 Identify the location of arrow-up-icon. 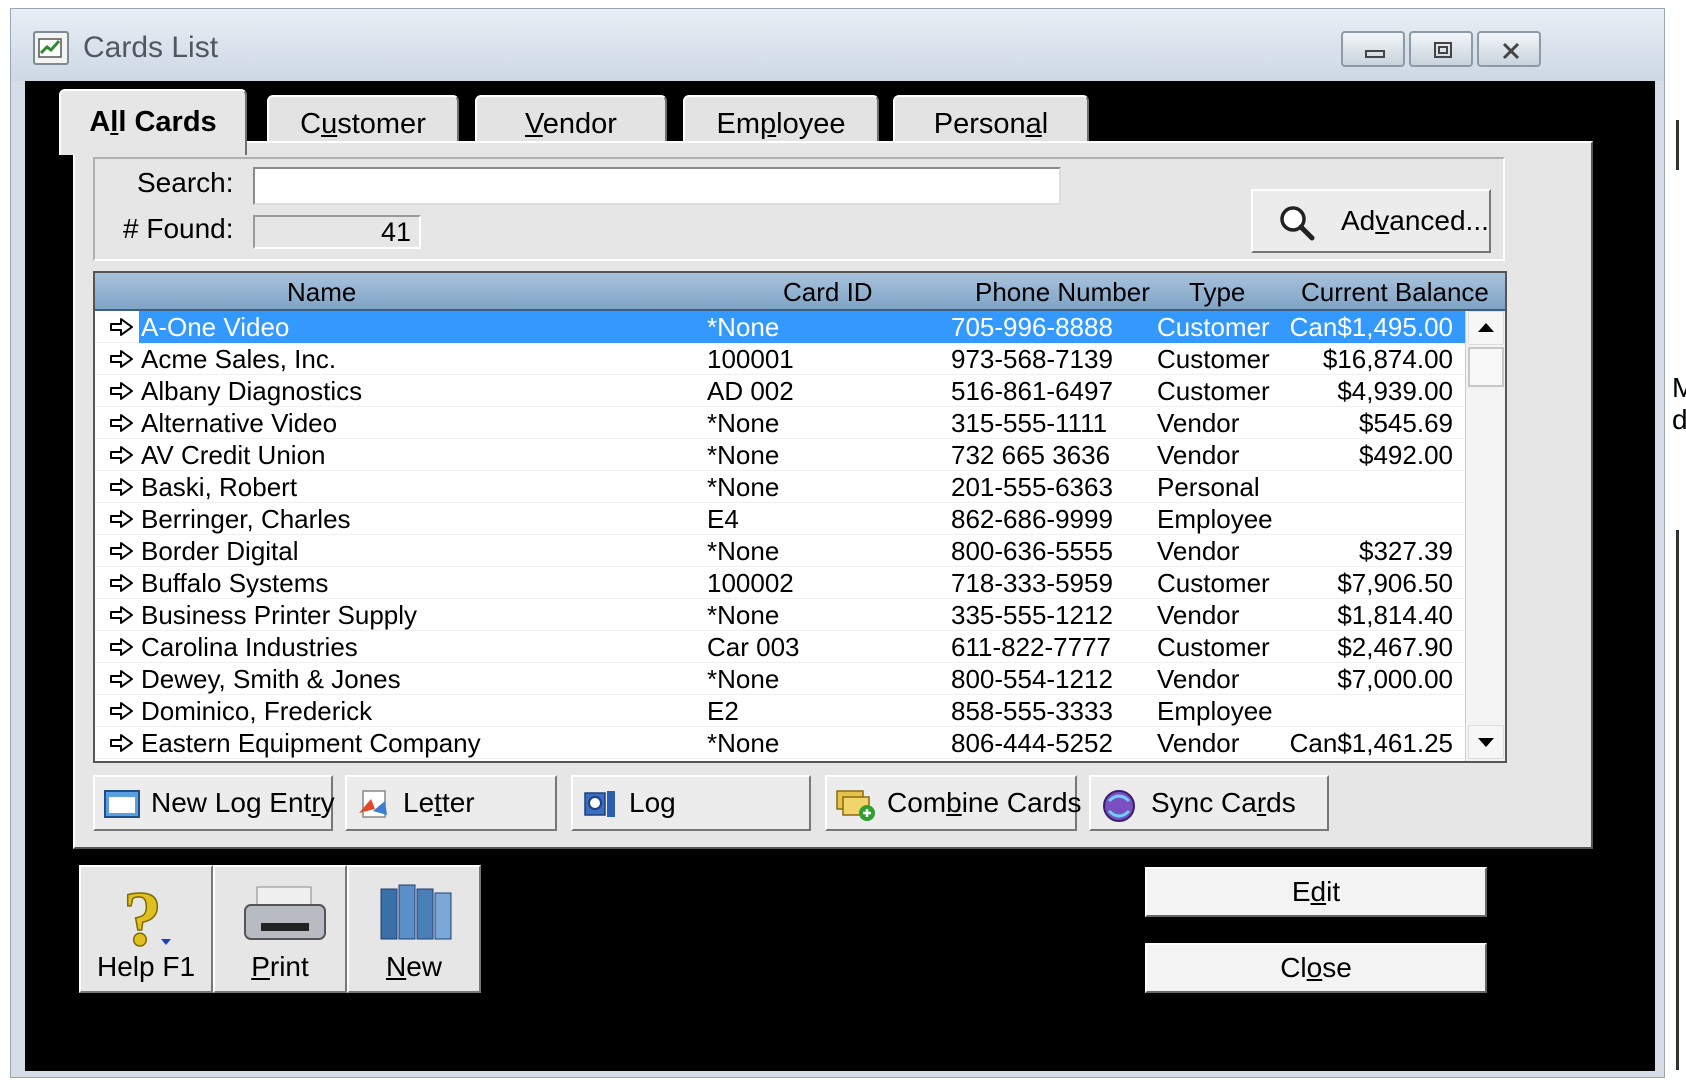
(1486, 327).